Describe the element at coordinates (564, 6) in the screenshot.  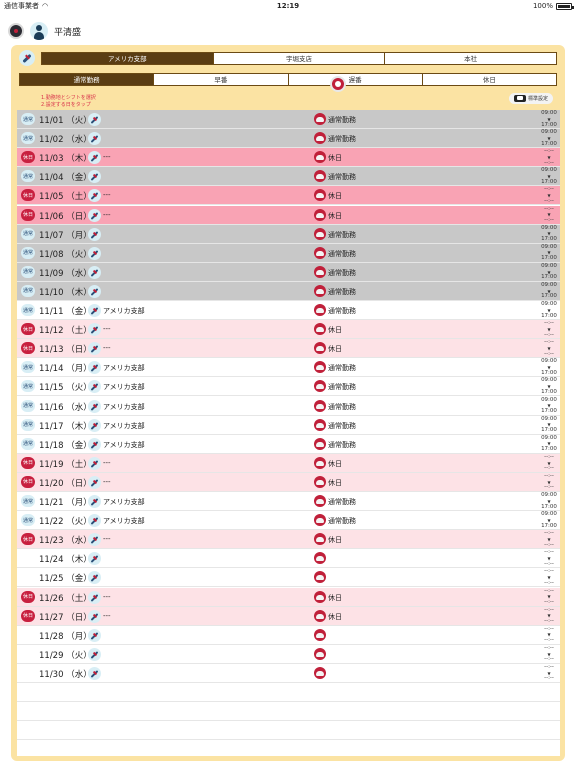
I see `battery-icon` at that location.